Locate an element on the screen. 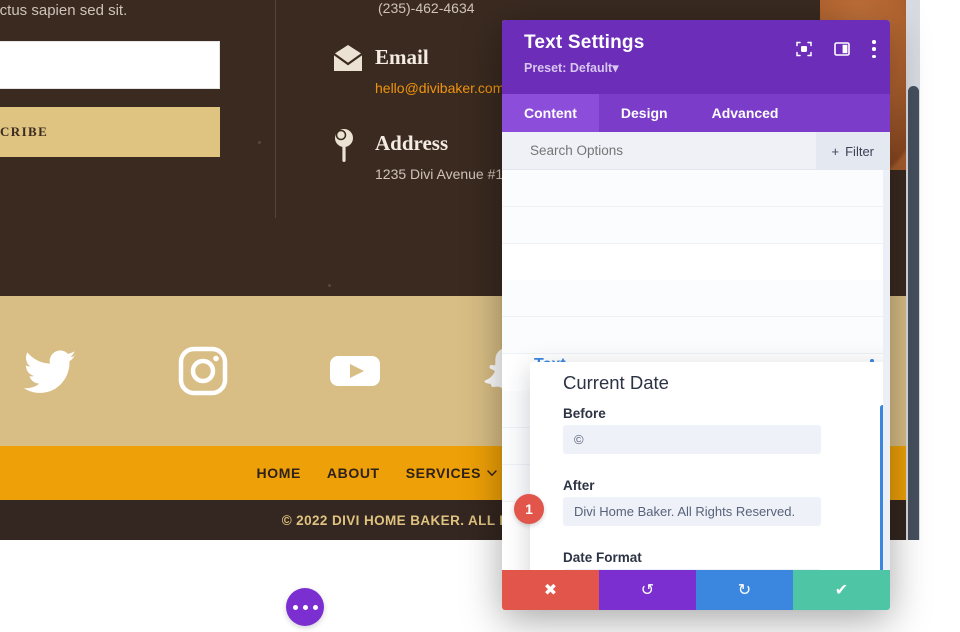  contact-email-title: Email is located at coordinates (402, 57).